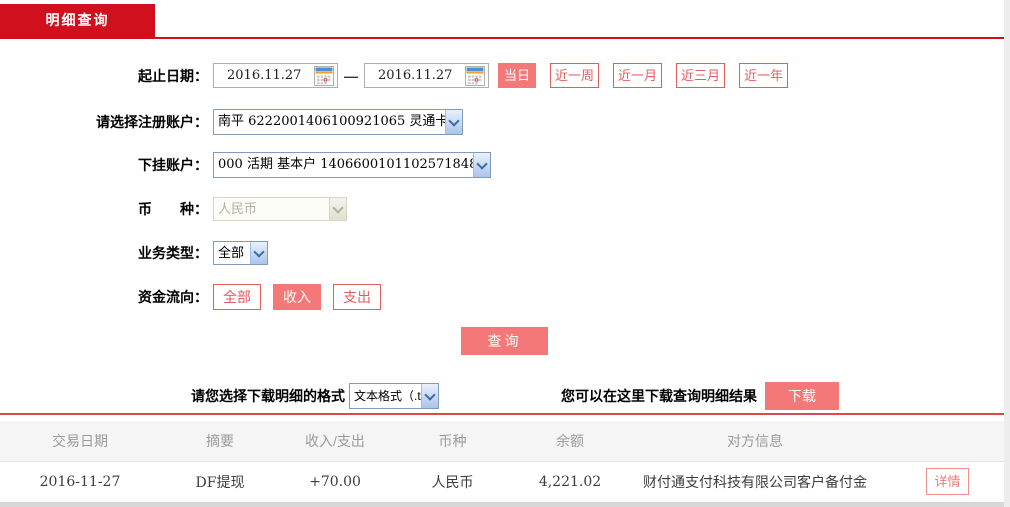 The height and width of the screenshot is (507, 1010). What do you see at coordinates (80, 441) in the screenshot?
I see `header-trade-date: 交易日期` at bounding box center [80, 441].